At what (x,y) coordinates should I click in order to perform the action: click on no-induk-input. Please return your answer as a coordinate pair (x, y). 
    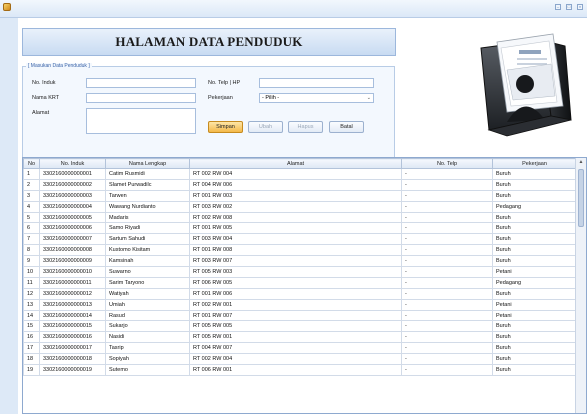
    Looking at the image, I should click on (141, 83).